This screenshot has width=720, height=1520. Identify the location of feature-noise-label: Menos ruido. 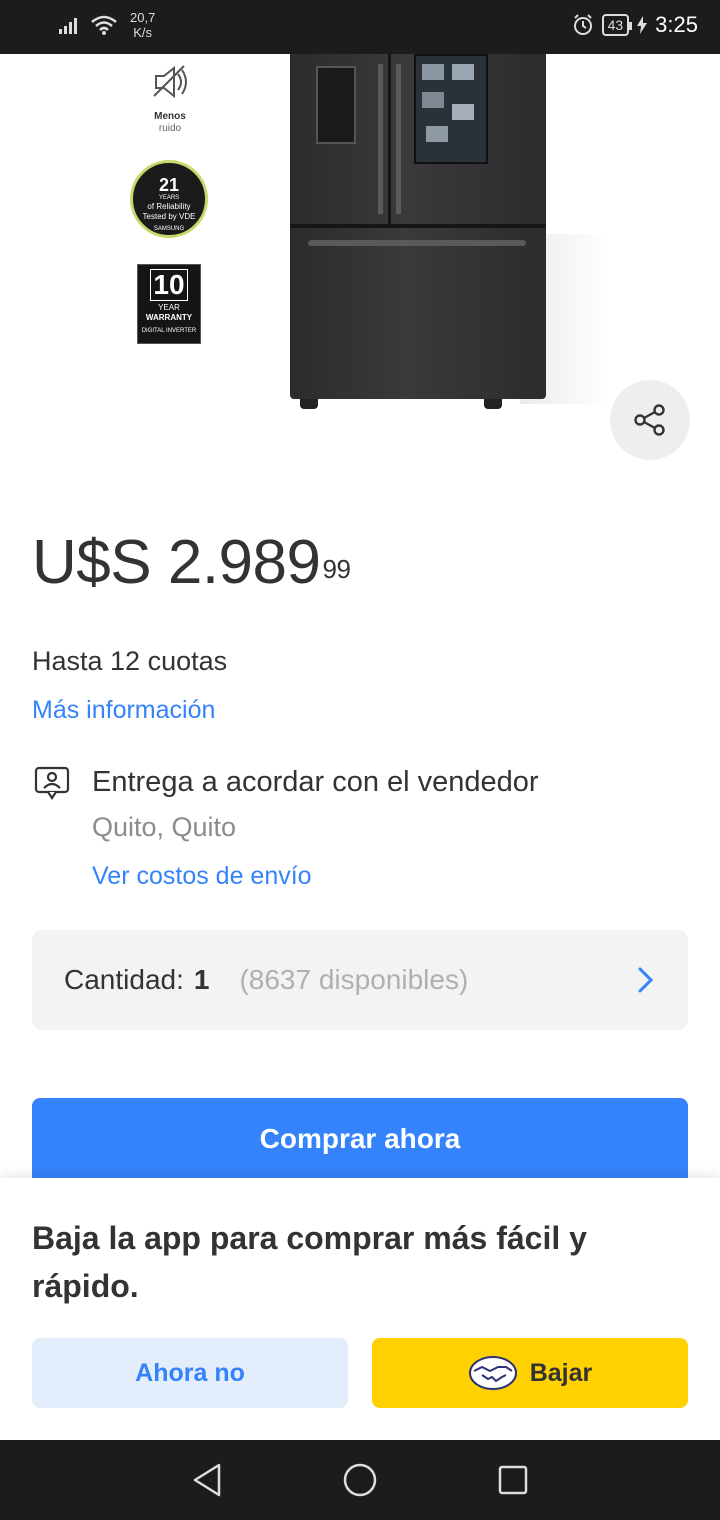
(170, 123).